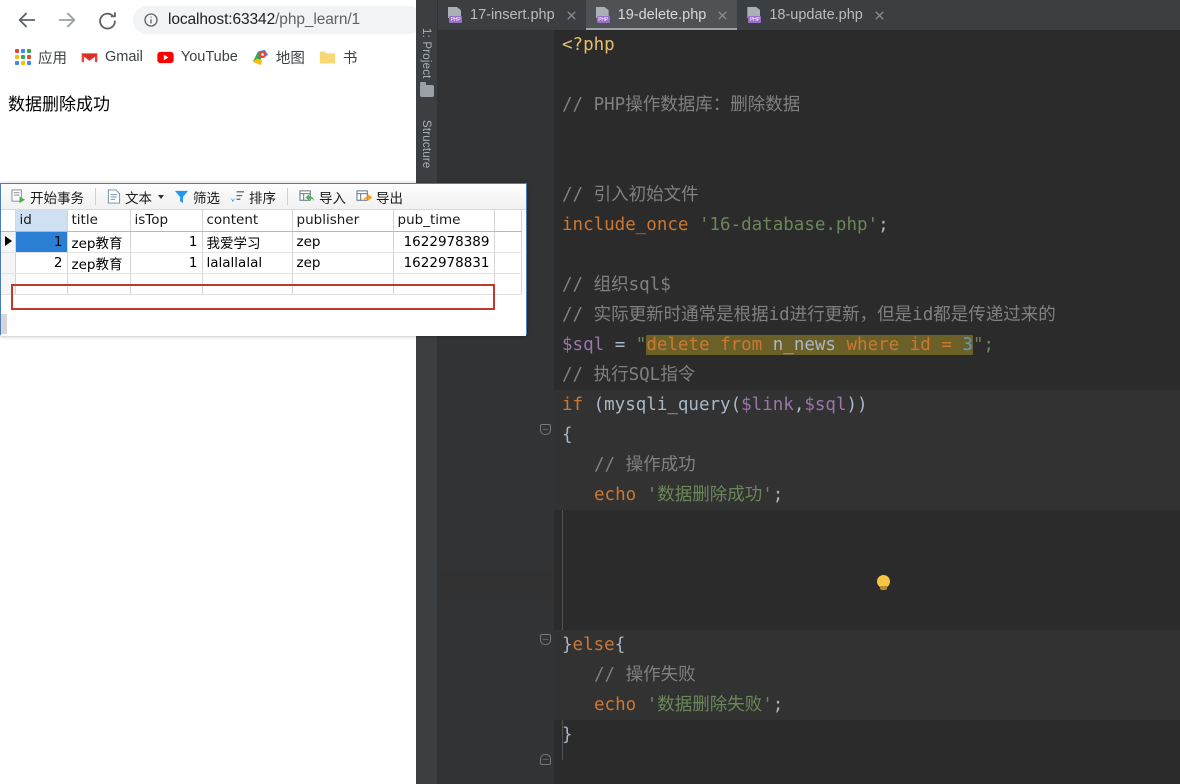 This screenshot has height=784, width=1180. I want to click on sort-button: 排序, so click(253, 197).